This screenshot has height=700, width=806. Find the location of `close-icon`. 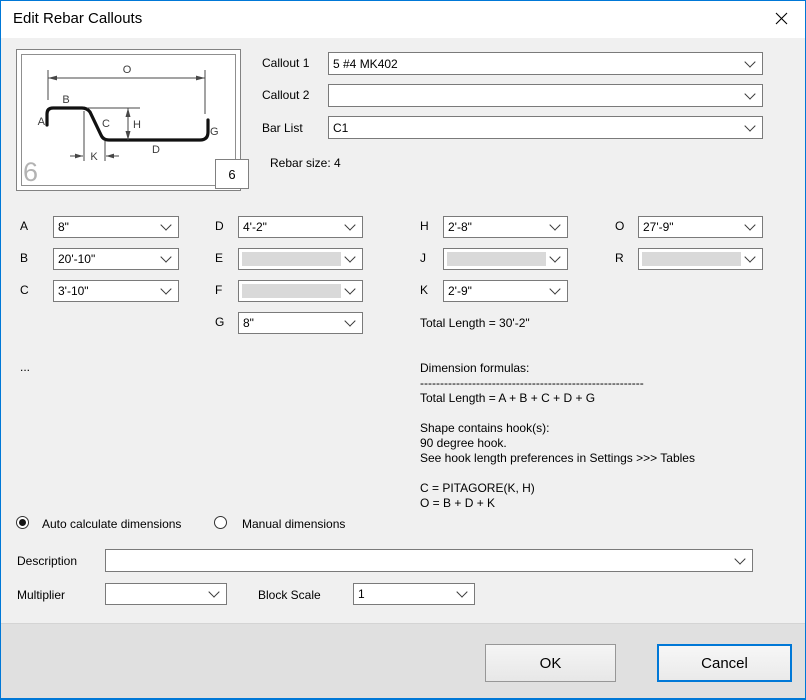

close-icon is located at coordinates (781, 18).